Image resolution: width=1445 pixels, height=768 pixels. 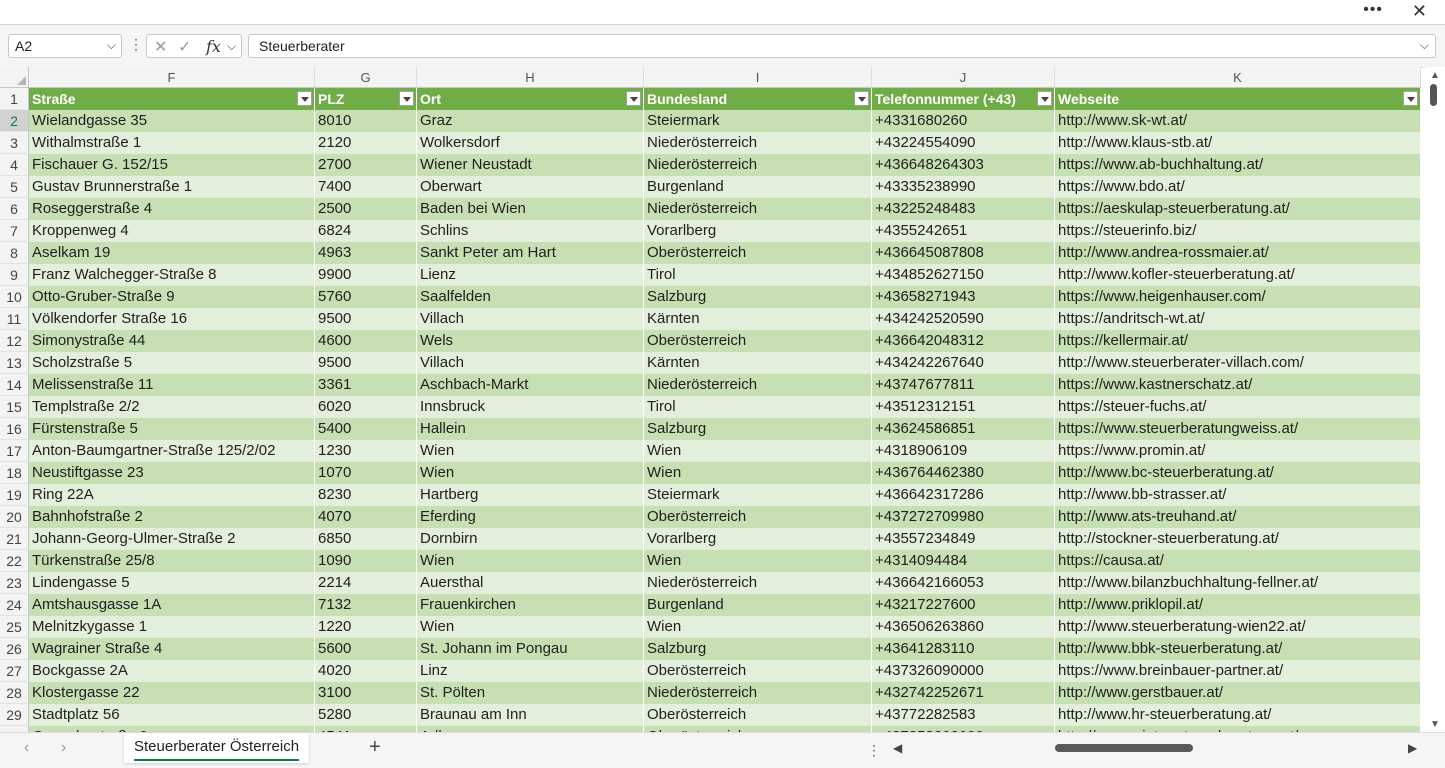 I want to click on table-cell: Hallein, so click(x=530, y=429).